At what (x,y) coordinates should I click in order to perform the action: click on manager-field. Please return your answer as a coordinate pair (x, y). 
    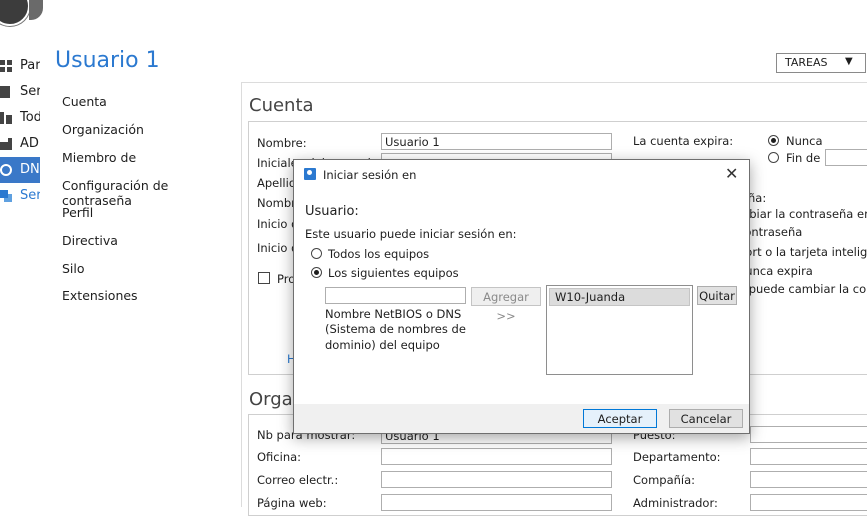
    Looking at the image, I should click on (808, 502).